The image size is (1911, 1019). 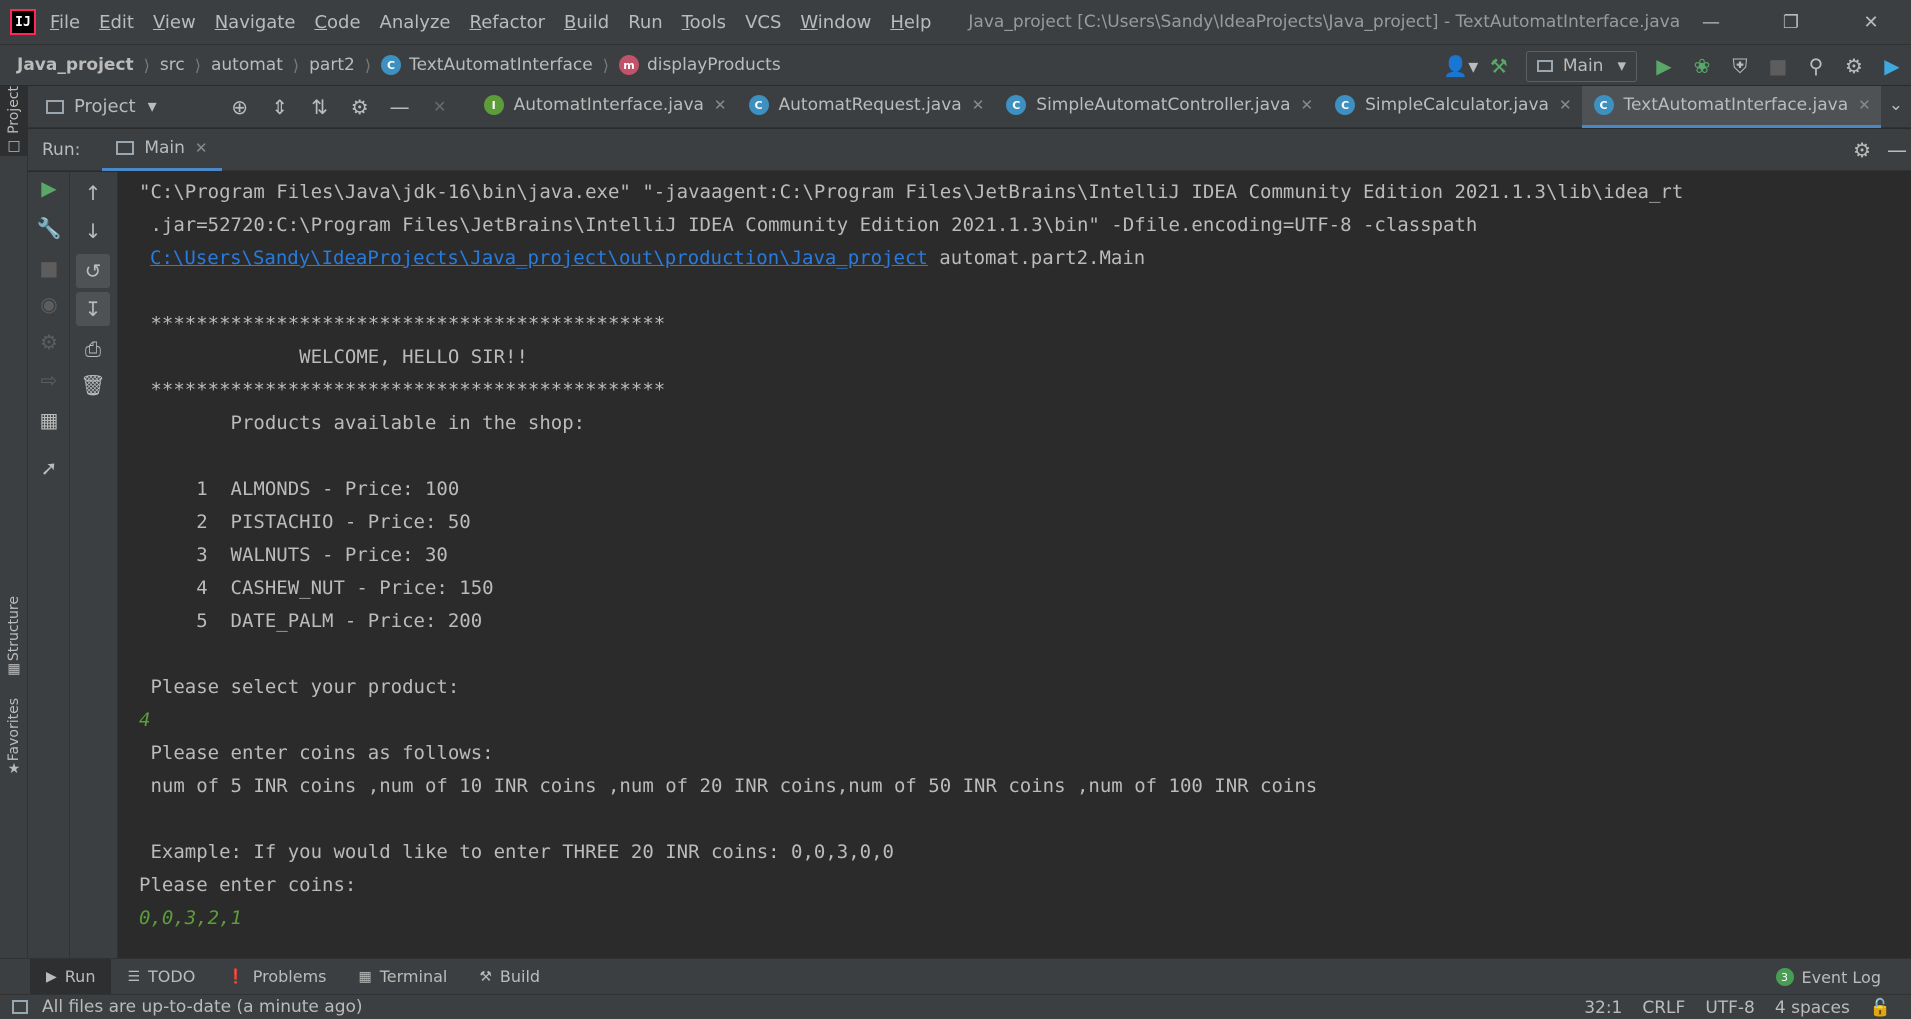 I want to click on run-toolbar: ▶ 🔧 ■ ◉ ⚙ ⇨ ▦ ➚, so click(x=49, y=565).